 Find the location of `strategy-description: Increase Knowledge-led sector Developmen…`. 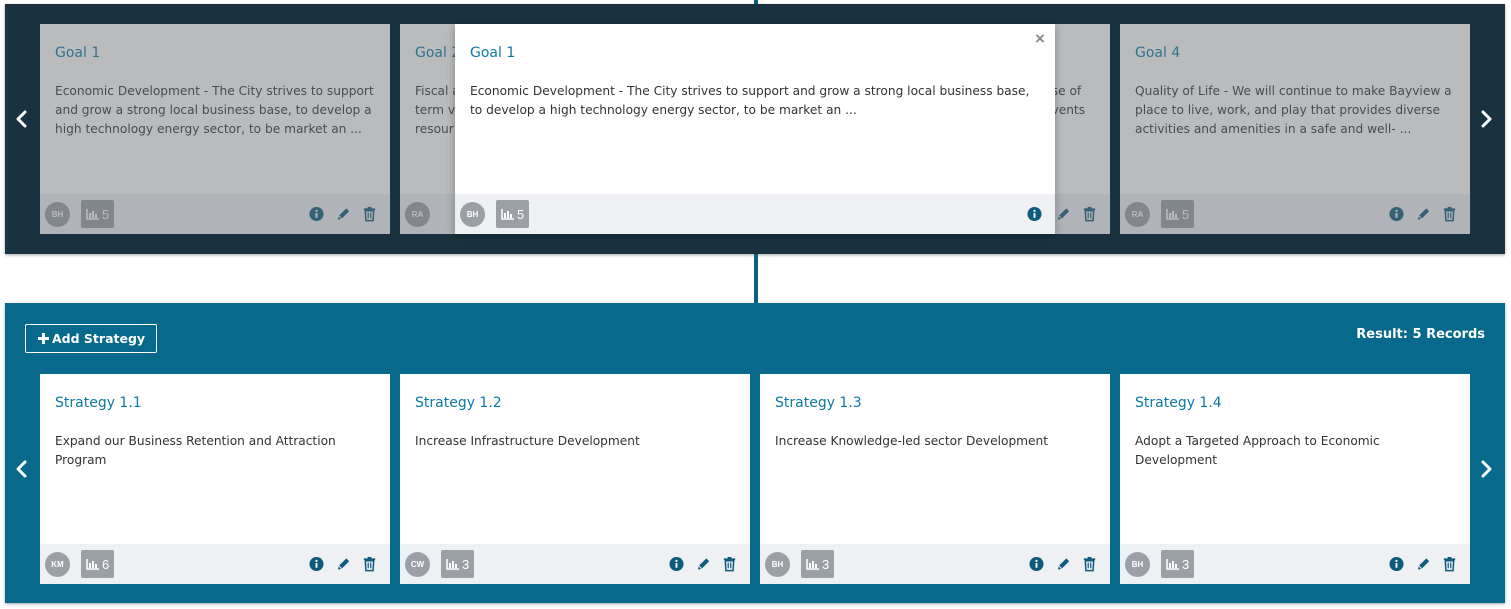

strategy-description: Increase Knowledge-led sector Developmen… is located at coordinates (912, 441).